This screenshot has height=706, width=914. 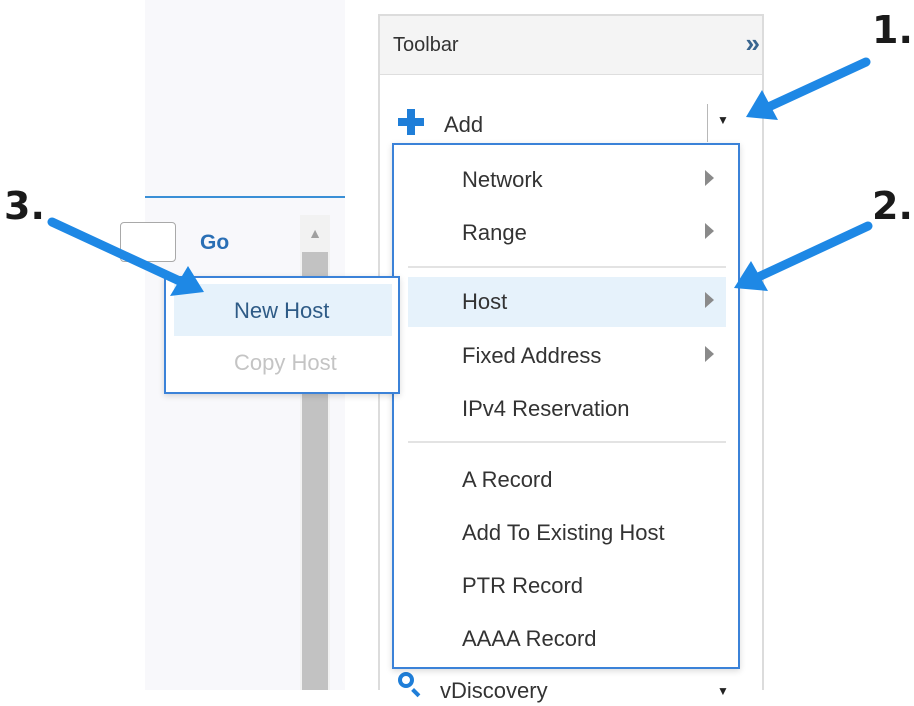 I want to click on annotation-step-2: 2., so click(x=892, y=206).